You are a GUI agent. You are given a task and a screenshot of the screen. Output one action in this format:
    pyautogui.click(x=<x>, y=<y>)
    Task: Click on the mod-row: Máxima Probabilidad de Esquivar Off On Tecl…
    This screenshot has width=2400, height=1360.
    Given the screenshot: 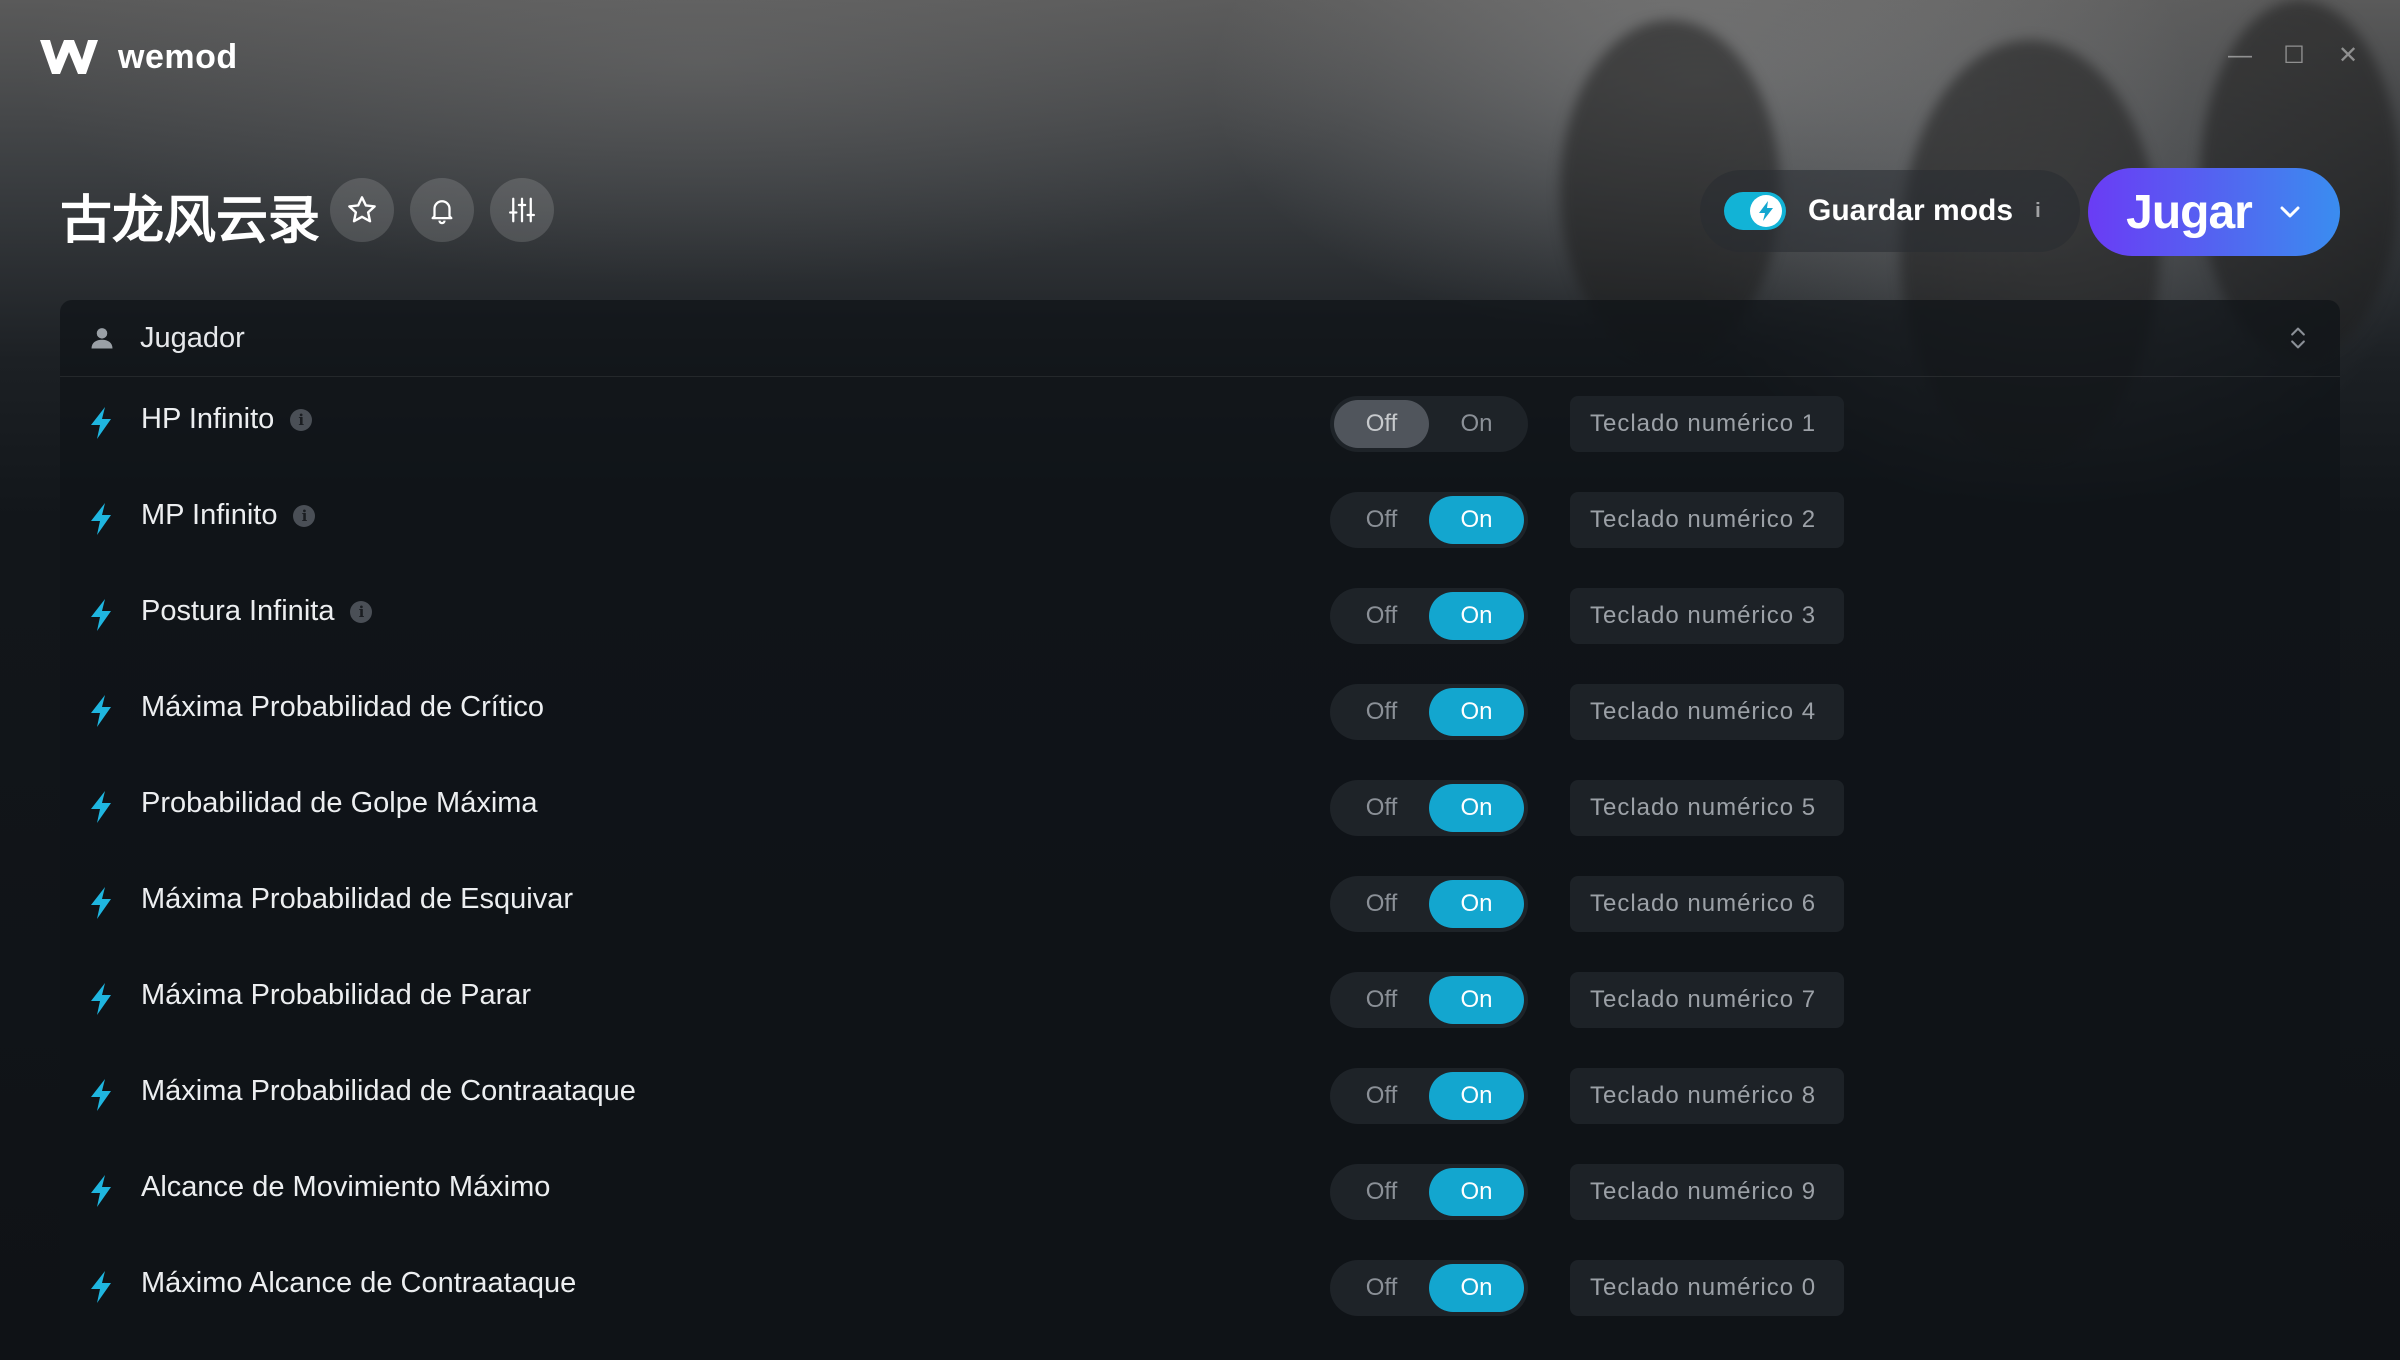 What is the action you would take?
    pyautogui.click(x=1200, y=904)
    